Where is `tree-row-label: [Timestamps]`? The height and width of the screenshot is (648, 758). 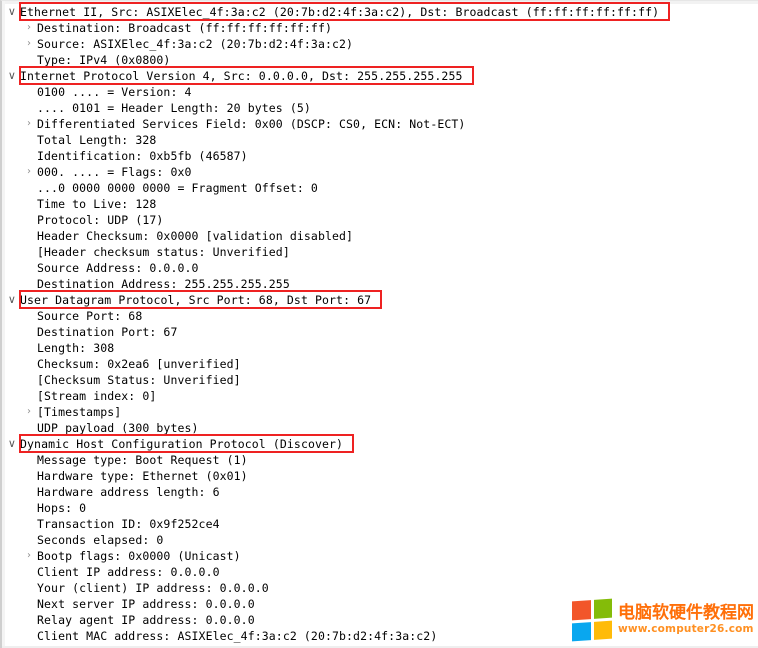
tree-row-label: [Timestamps] is located at coordinates (79, 412).